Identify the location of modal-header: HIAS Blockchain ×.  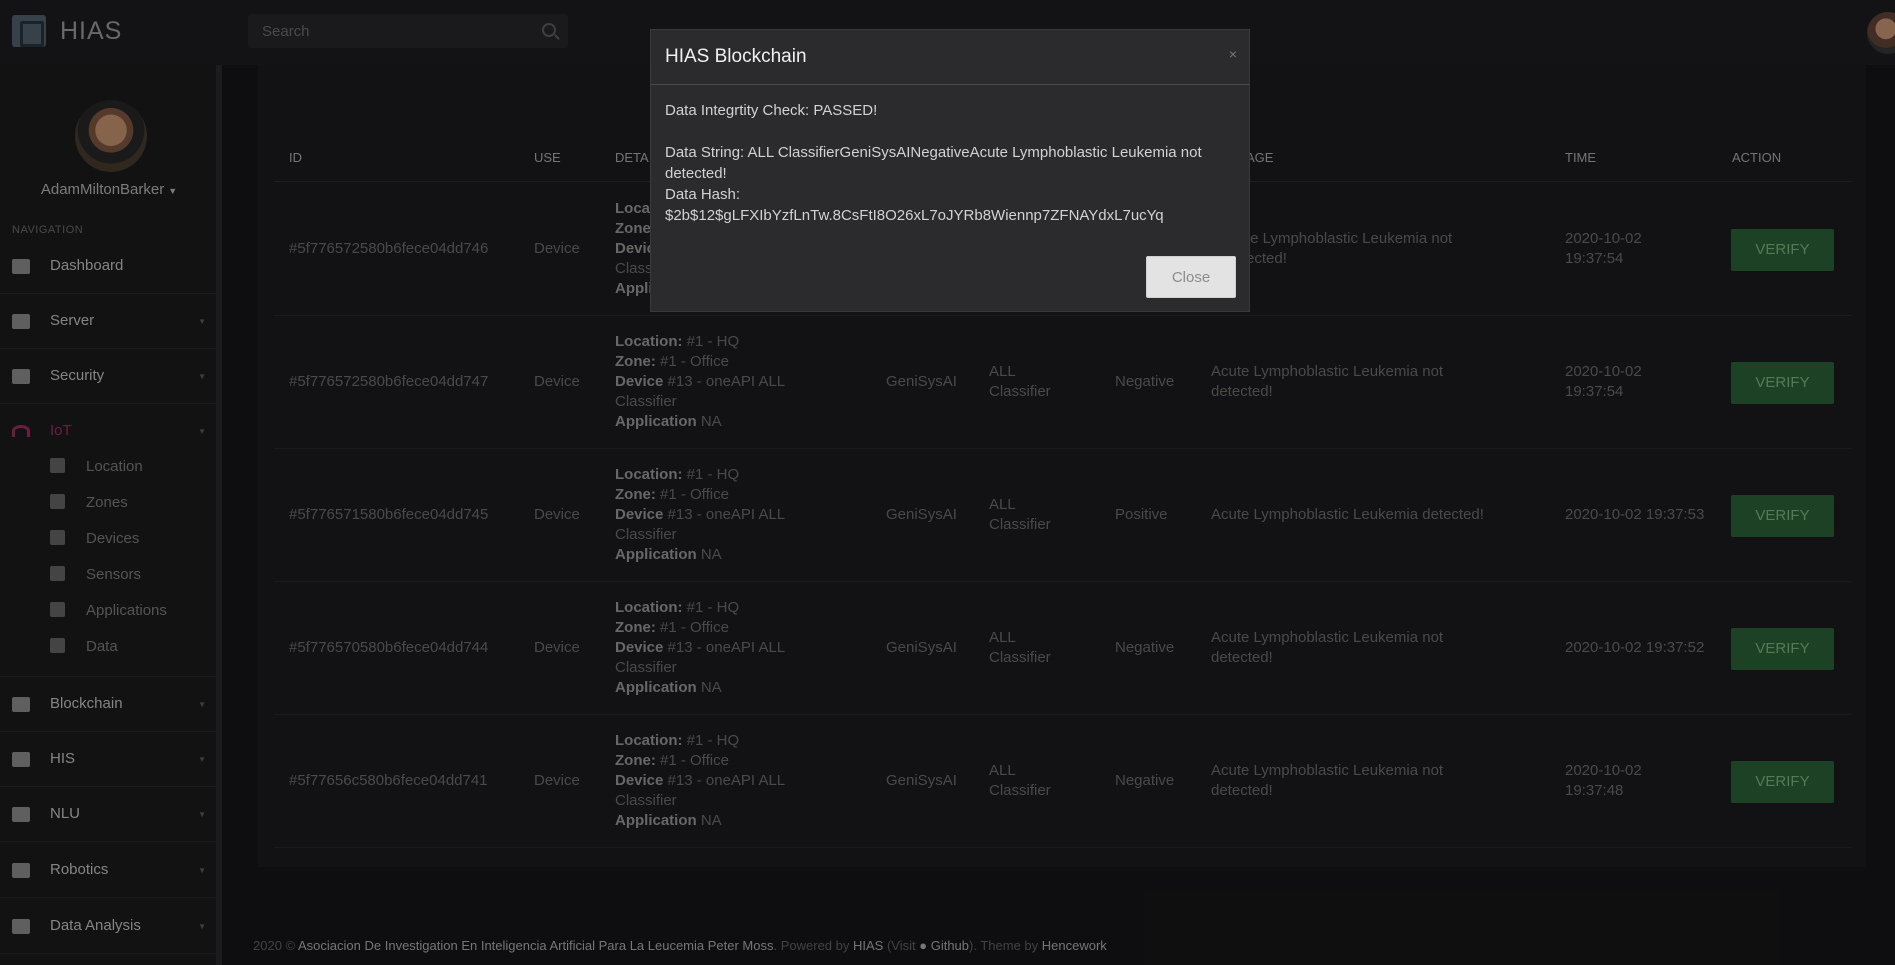
(950, 57).